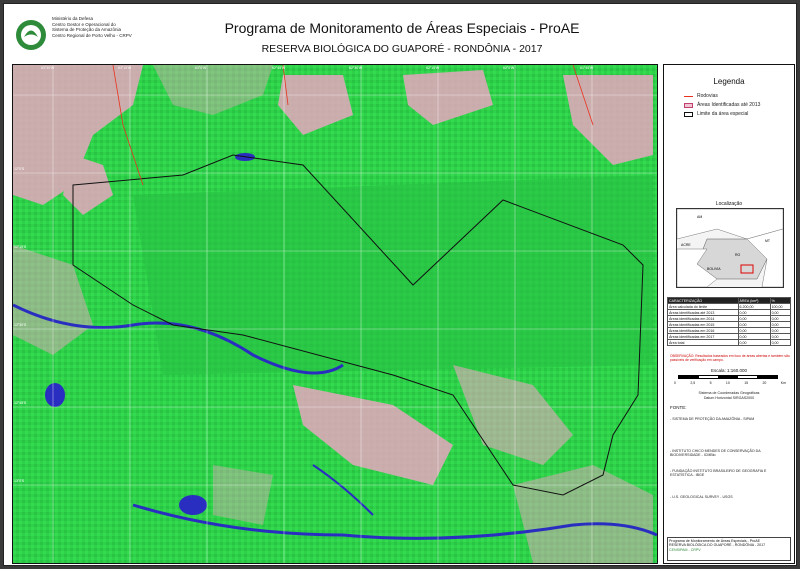 This screenshot has width=800, height=569. I want to click on scale-tick: 20, so click(764, 383).